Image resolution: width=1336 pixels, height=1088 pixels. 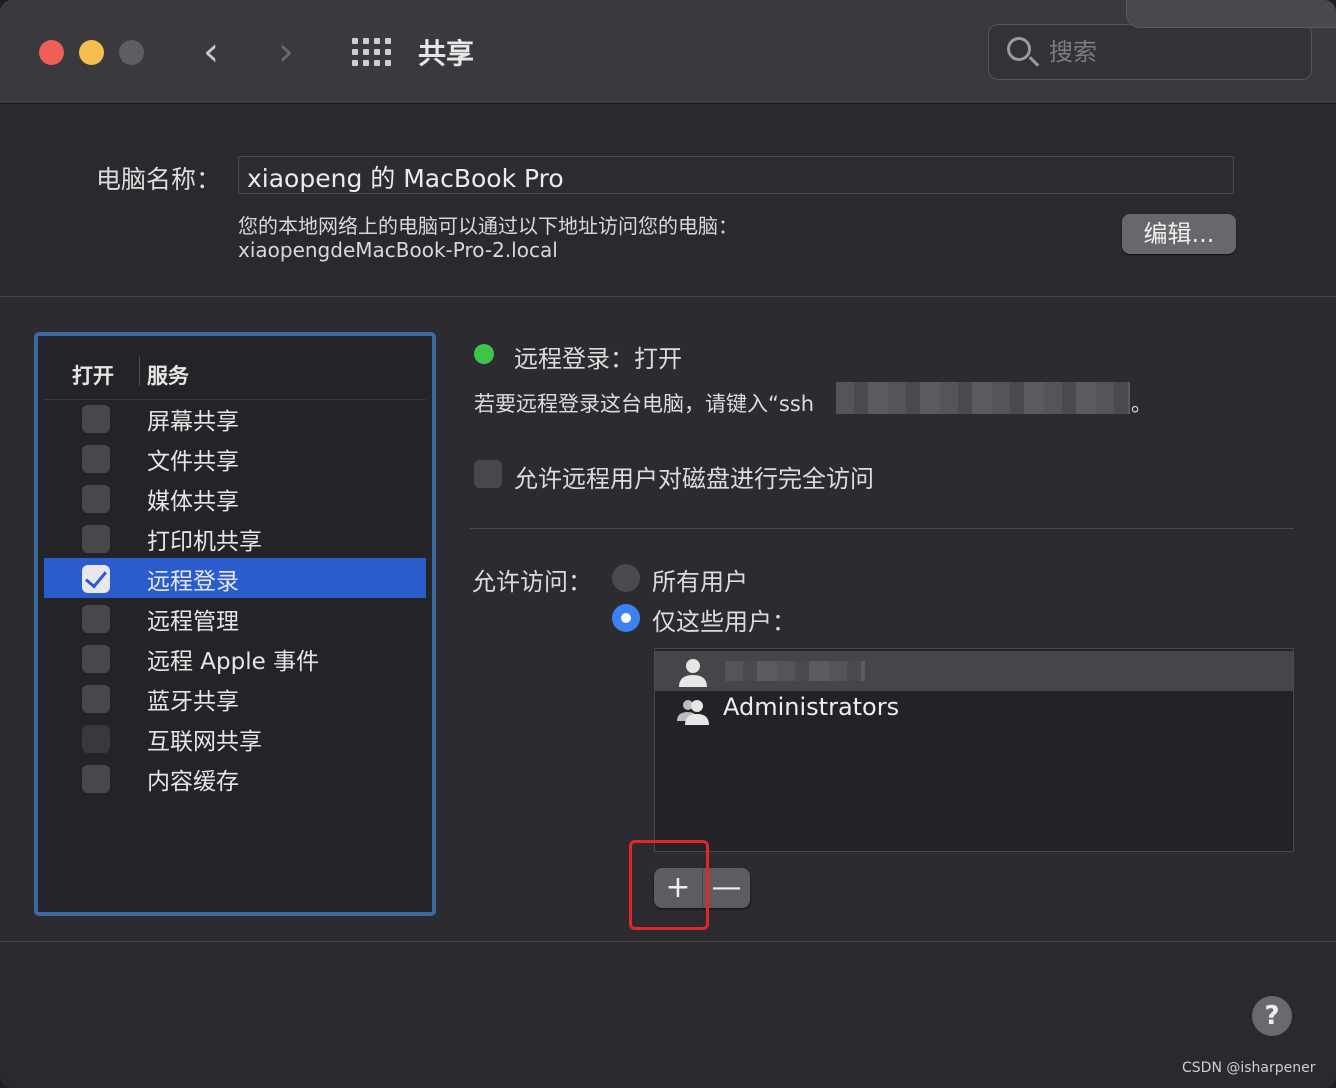 I want to click on notification-corner, so click(x=1231, y=14).